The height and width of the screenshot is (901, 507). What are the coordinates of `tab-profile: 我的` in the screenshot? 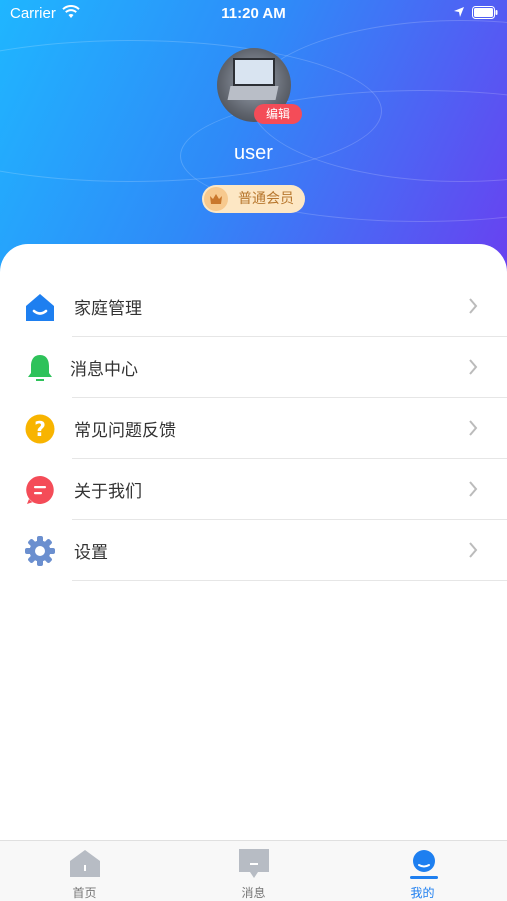 It's located at (422, 871).